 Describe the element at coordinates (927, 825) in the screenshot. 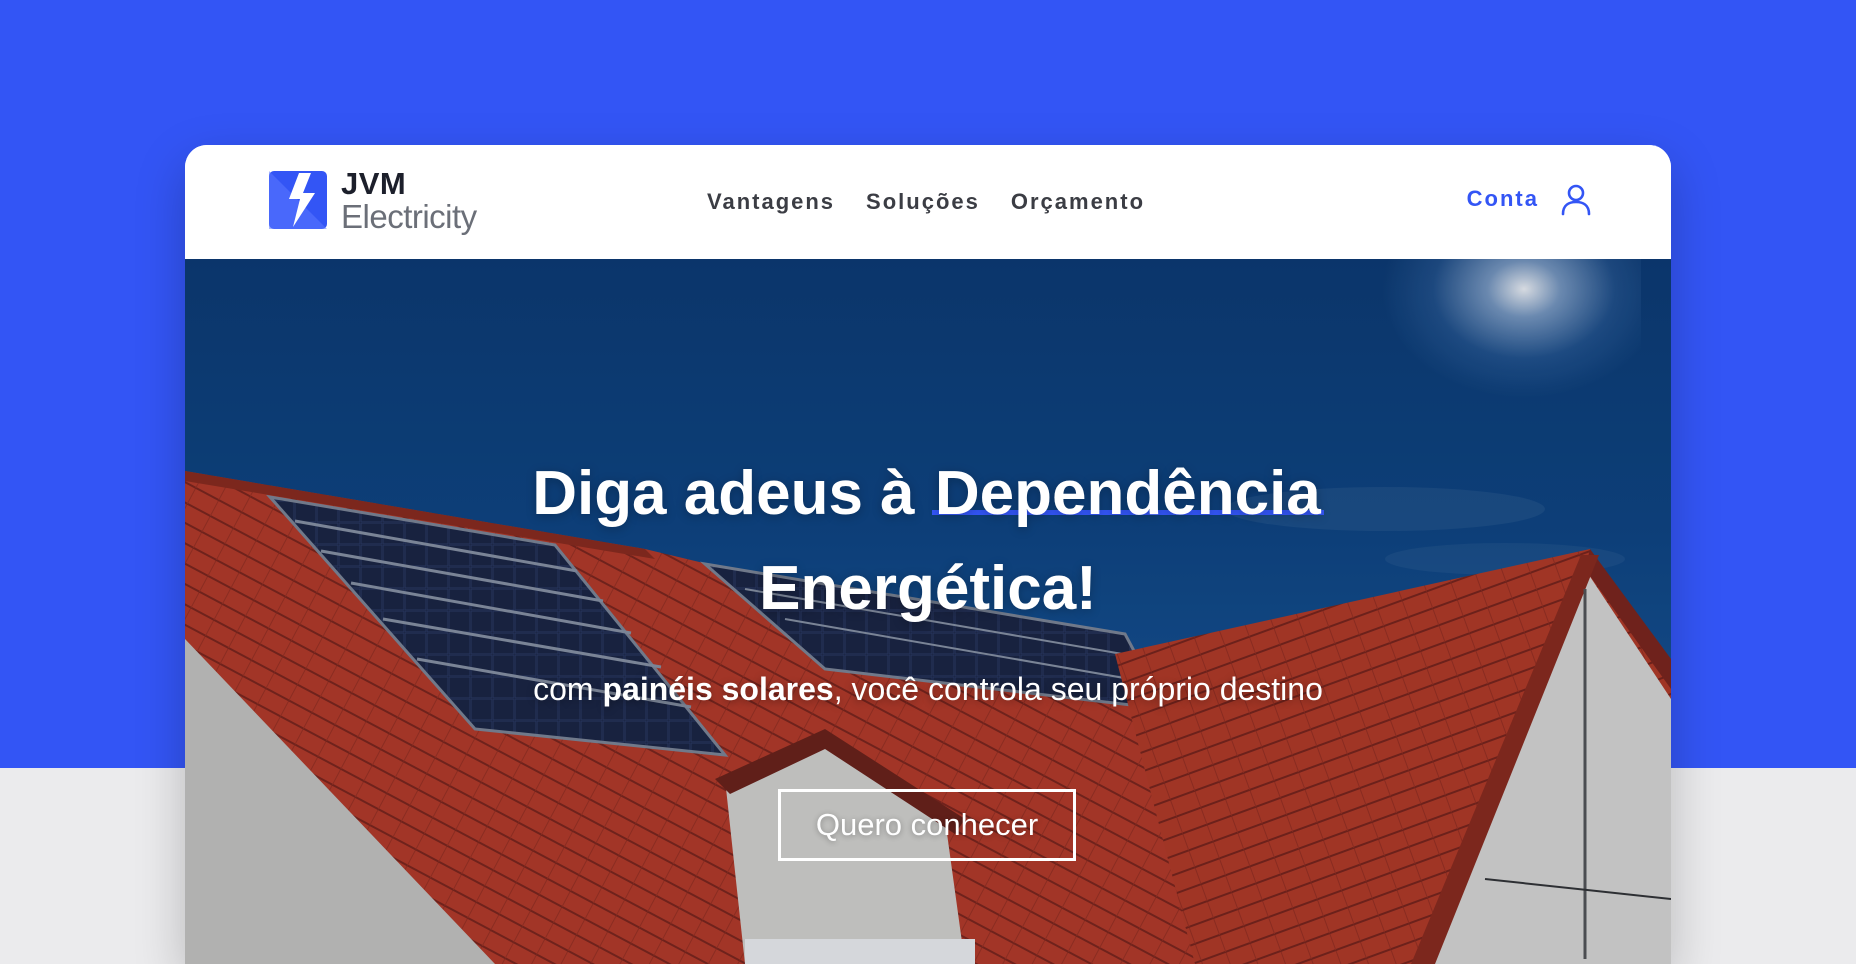

I see `cta-button: Quero conhecer` at that location.